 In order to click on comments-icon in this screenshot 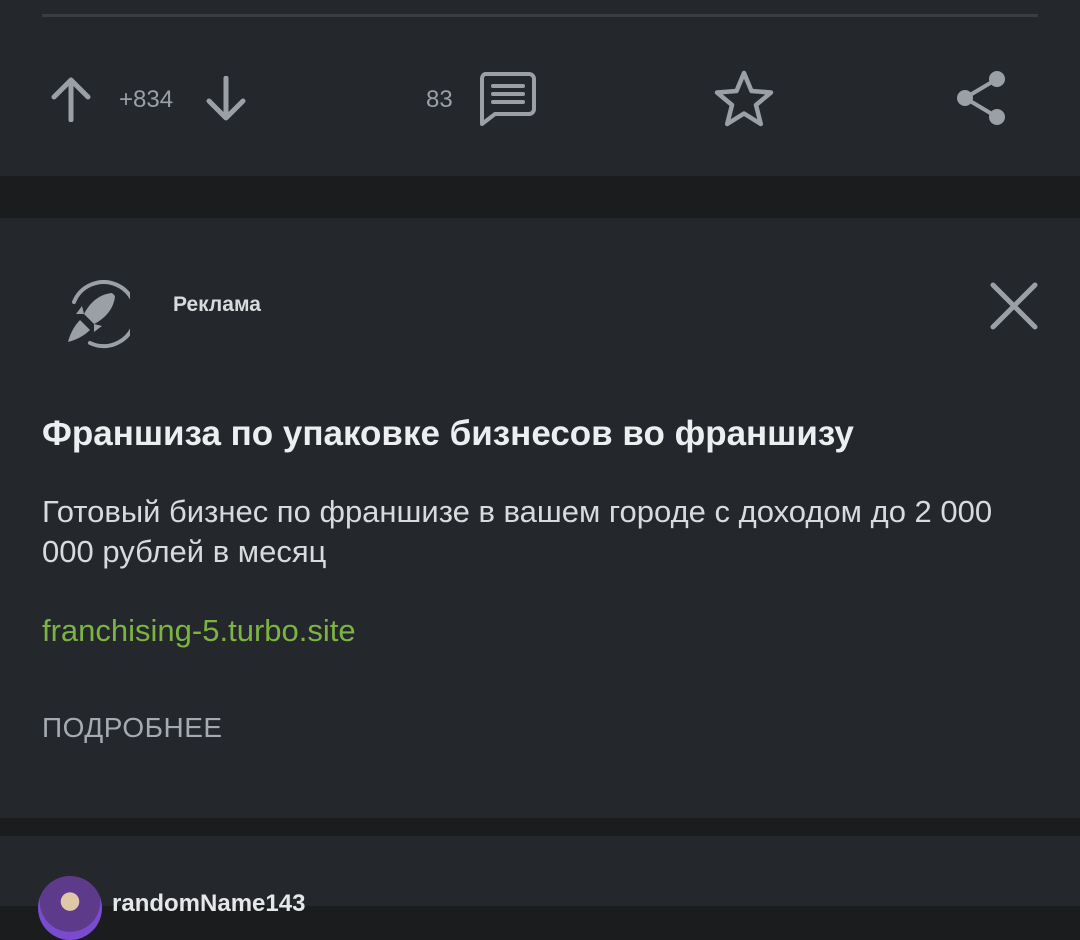, I will do `click(507, 99)`.